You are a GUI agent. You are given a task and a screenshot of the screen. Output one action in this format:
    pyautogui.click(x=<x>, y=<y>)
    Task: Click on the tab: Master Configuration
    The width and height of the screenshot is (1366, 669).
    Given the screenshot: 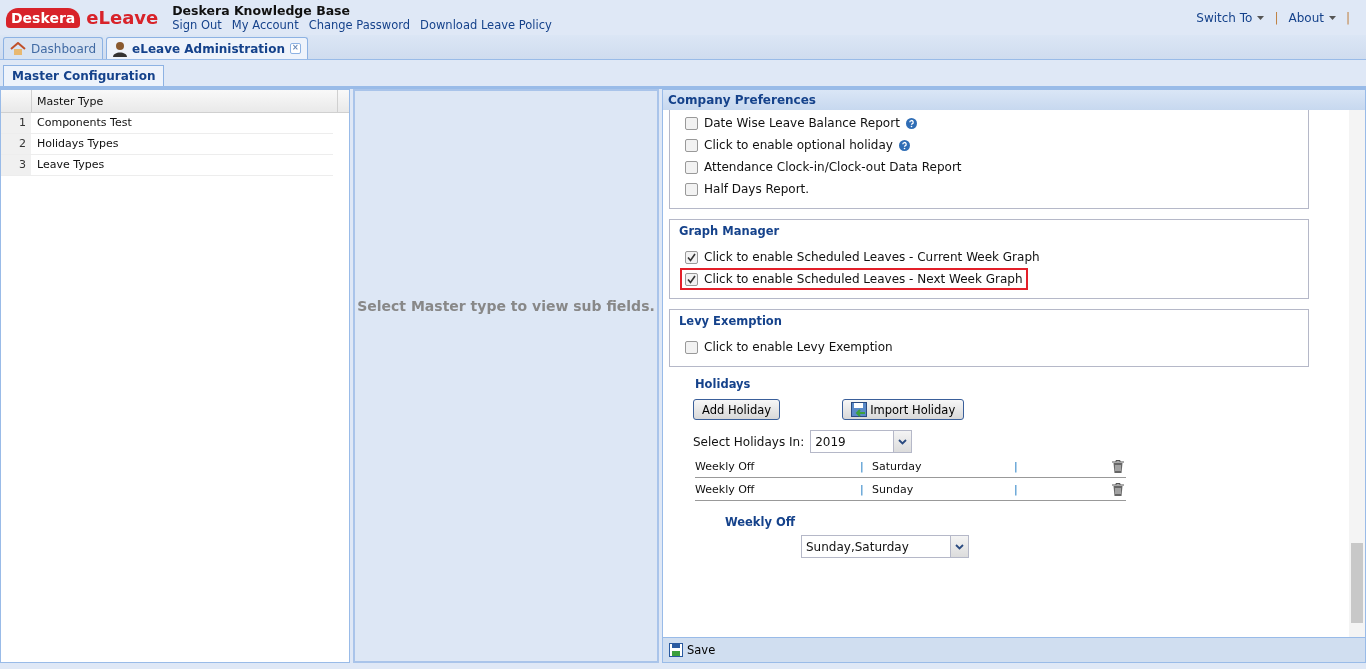 What is the action you would take?
    pyautogui.click(x=84, y=75)
    